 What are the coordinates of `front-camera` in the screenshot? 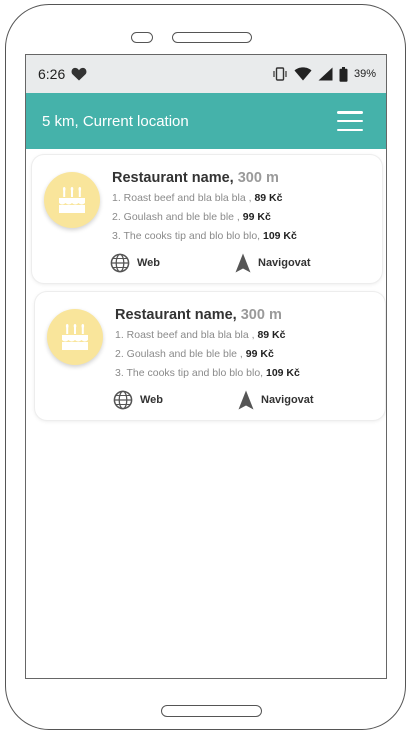 It's located at (142, 37).